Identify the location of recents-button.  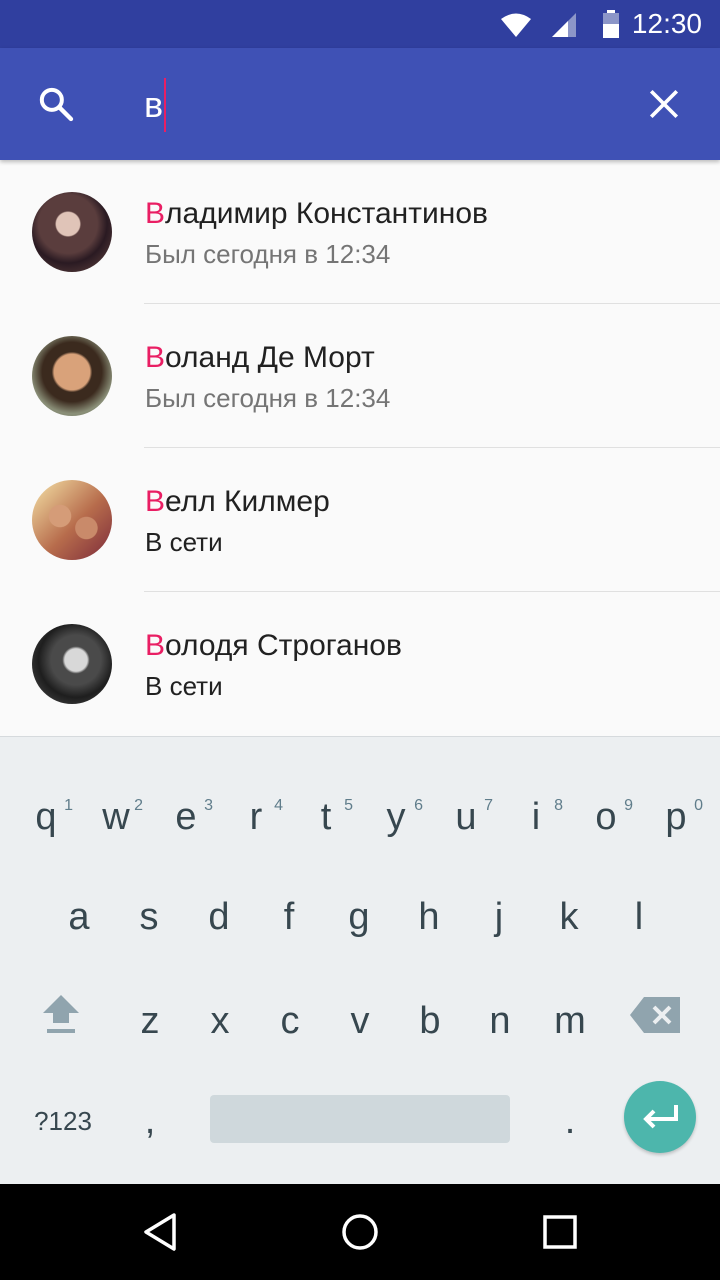
(560, 1232).